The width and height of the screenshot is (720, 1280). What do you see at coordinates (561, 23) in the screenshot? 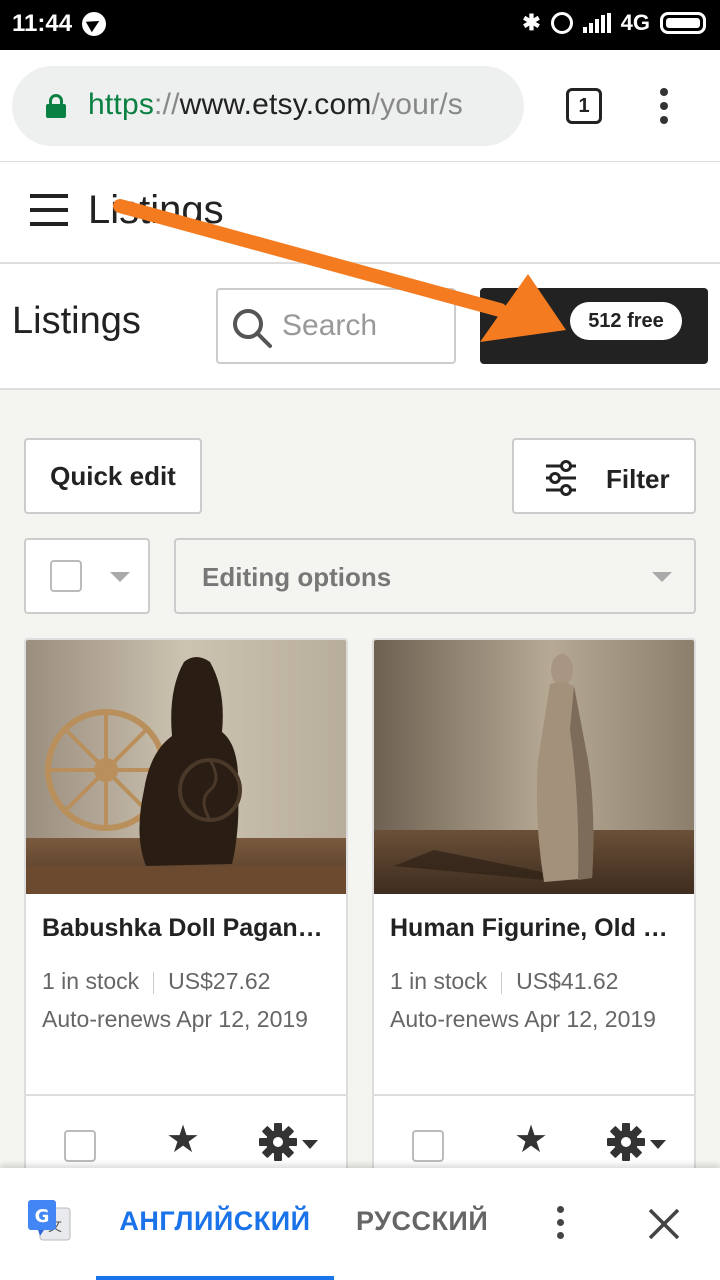
I see `alarm-icon` at bounding box center [561, 23].